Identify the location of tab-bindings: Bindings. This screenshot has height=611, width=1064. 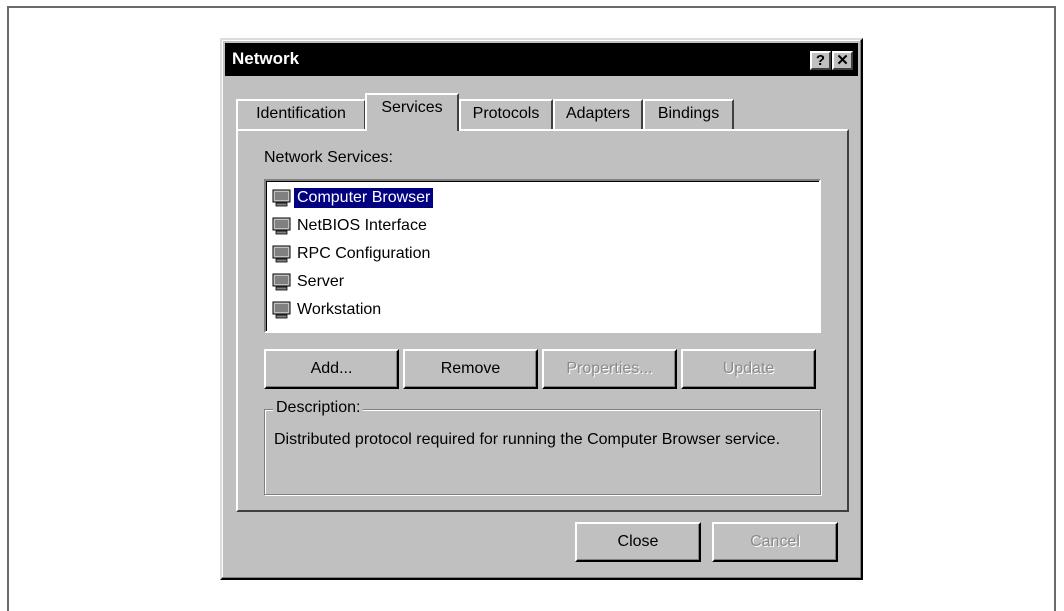
(688, 114).